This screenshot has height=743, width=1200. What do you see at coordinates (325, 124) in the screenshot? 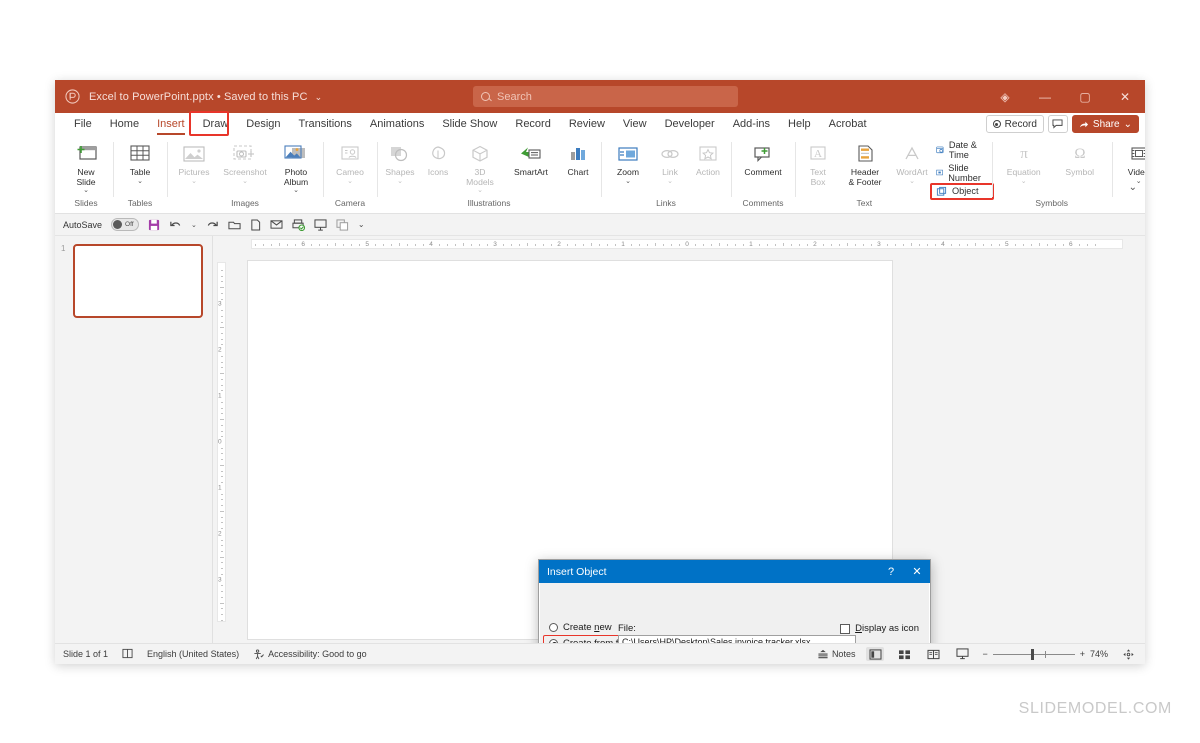
I see `tab-transitions: Transitions` at bounding box center [325, 124].